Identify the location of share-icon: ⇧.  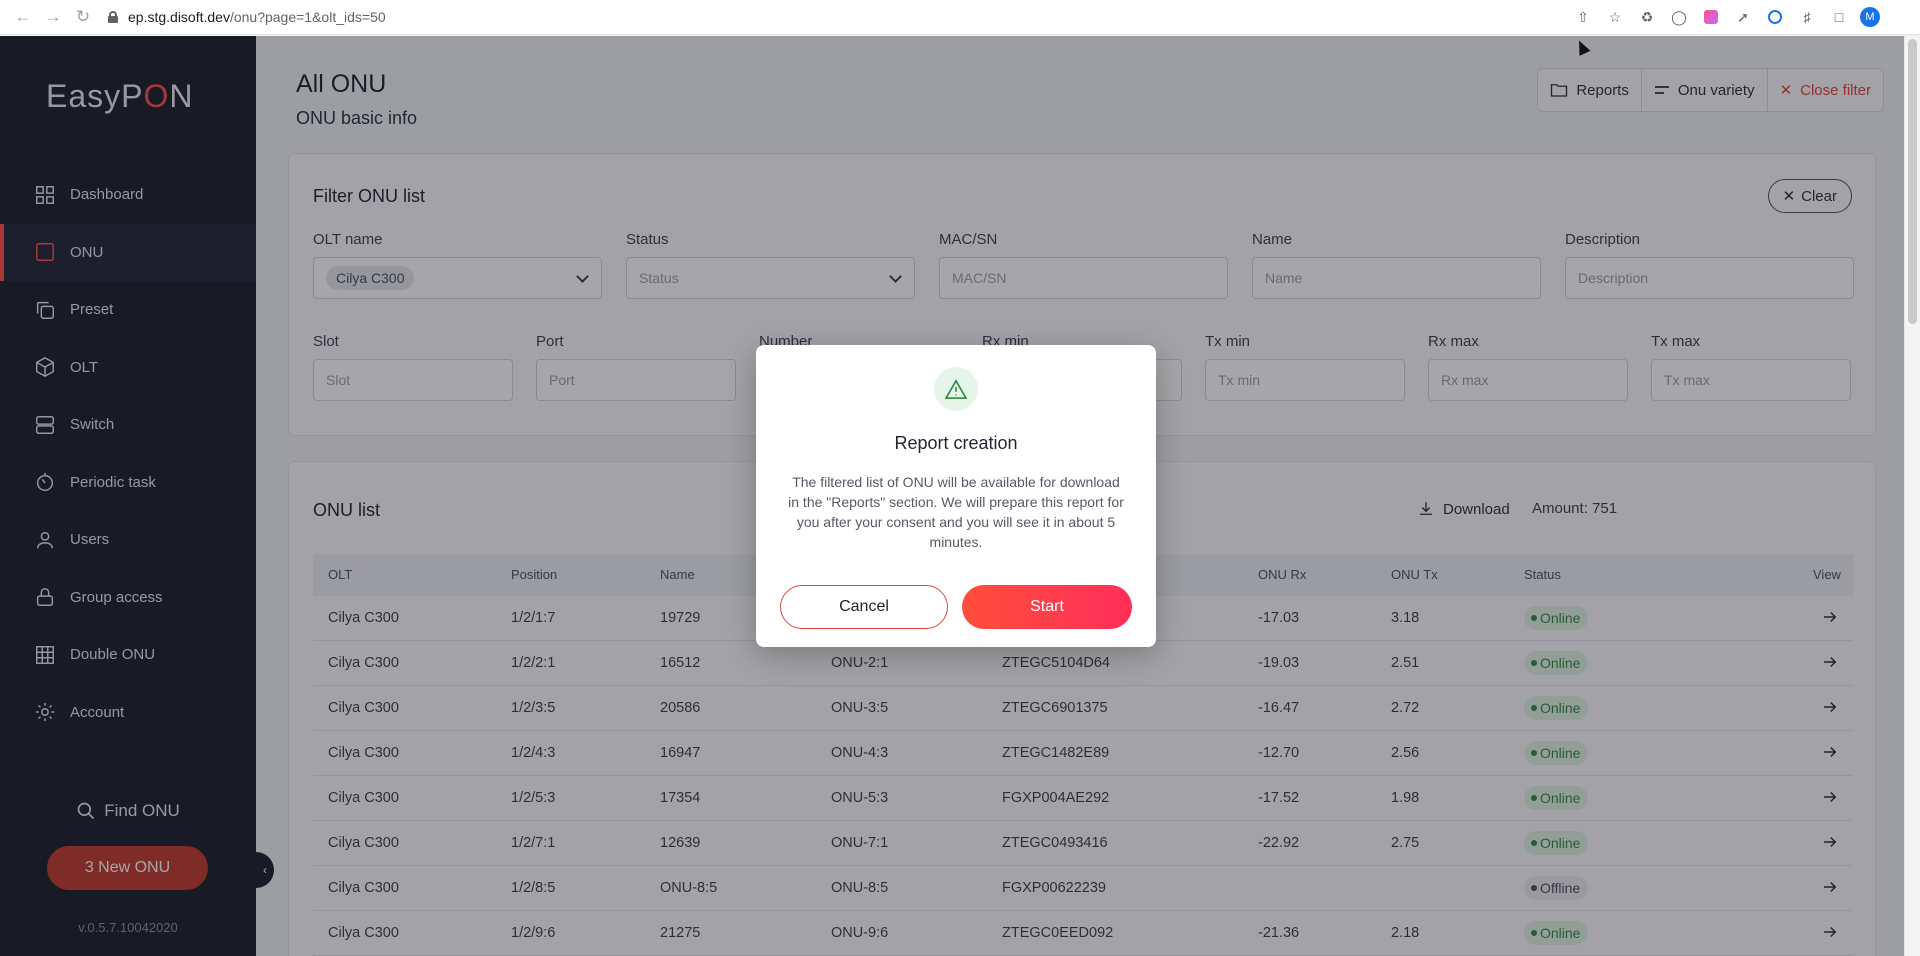
(1583, 17).